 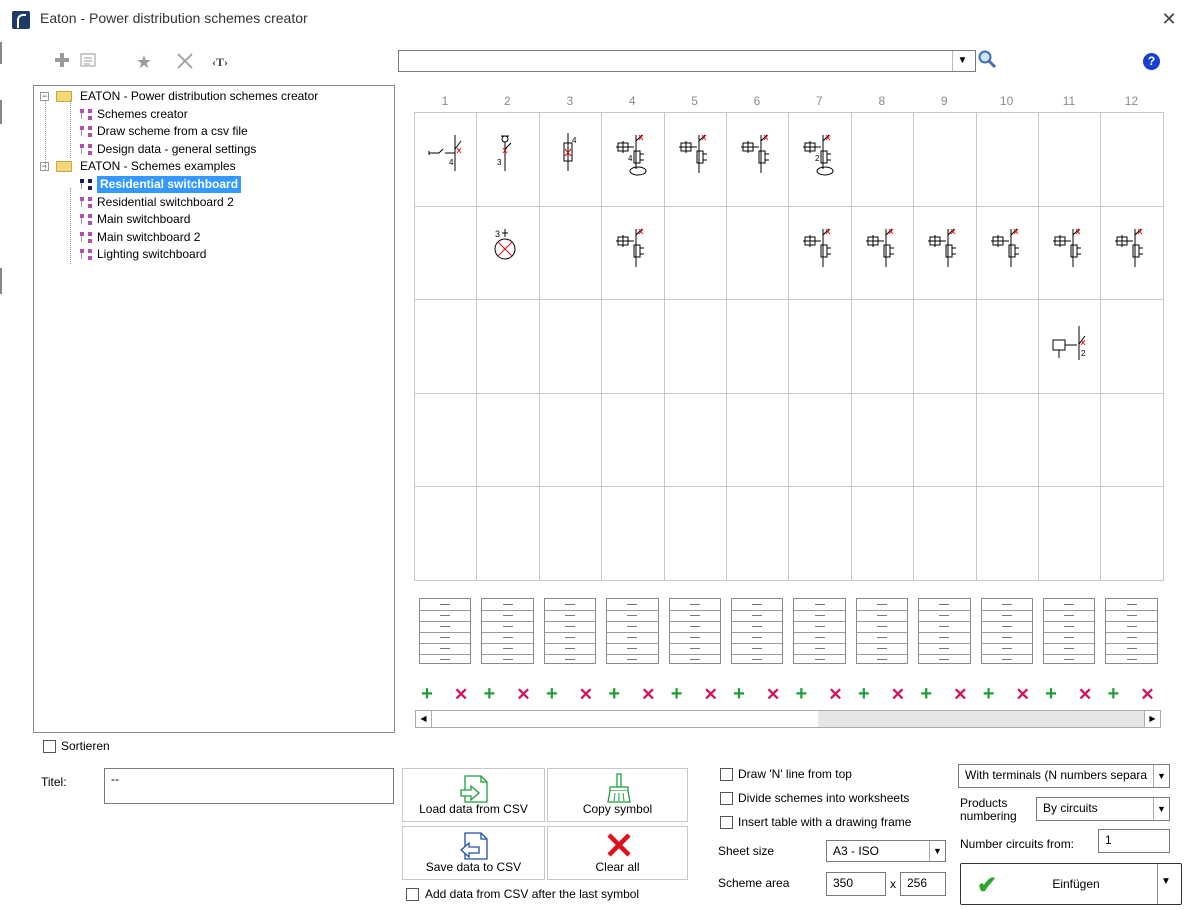 I want to click on star-icon: ★, so click(x=144, y=62).